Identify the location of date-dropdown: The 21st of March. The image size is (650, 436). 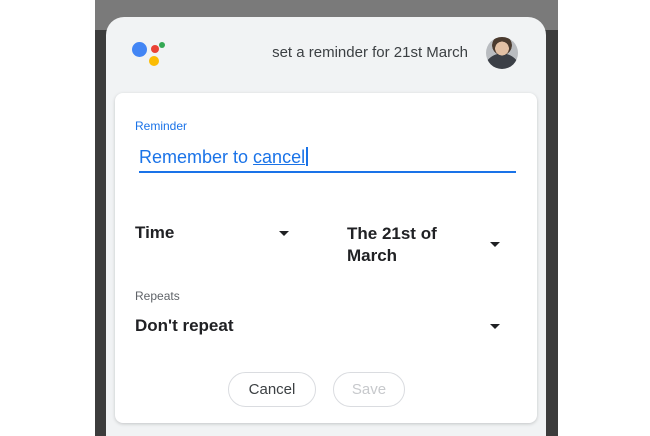
(431, 247).